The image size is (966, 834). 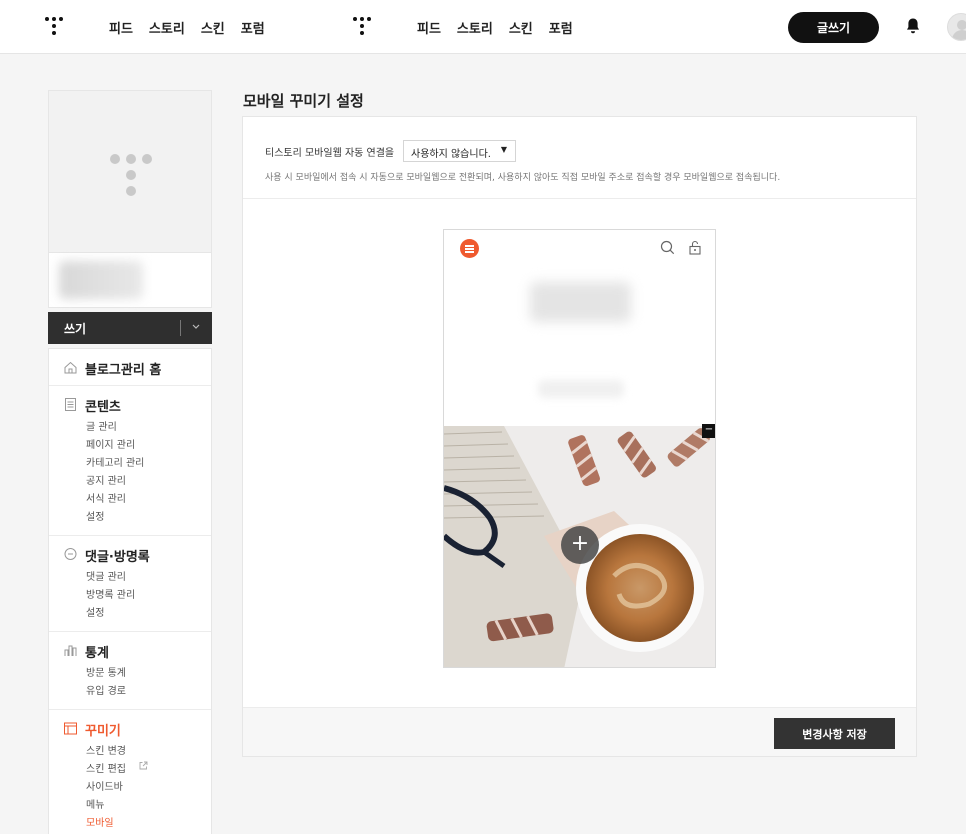 What do you see at coordinates (95, 515) in the screenshot?
I see `menu-item-contents-settings: 설정` at bounding box center [95, 515].